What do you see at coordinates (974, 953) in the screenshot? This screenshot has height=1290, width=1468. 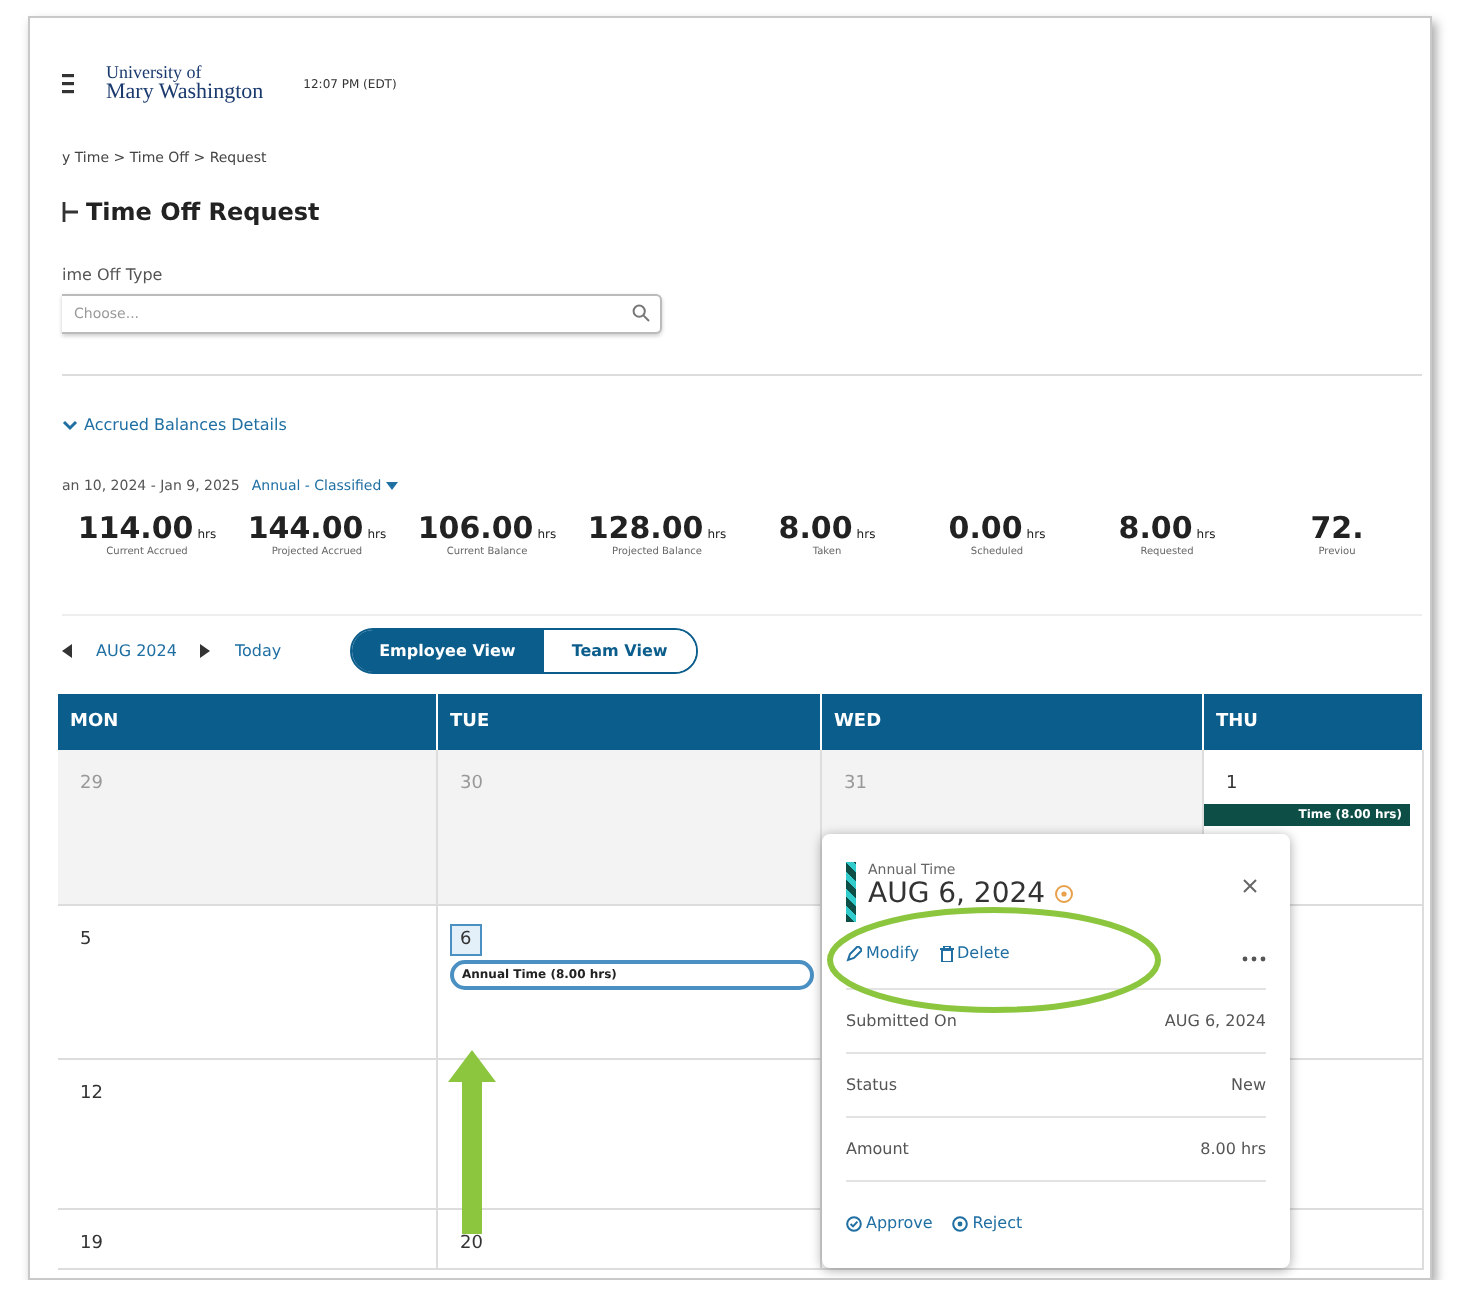 I see `action-link: Delete` at bounding box center [974, 953].